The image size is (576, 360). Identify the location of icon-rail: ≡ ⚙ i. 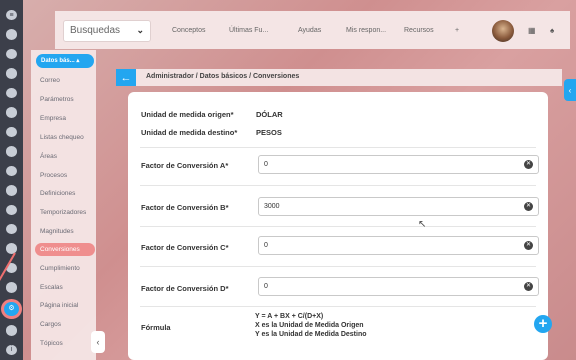
(11, 180).